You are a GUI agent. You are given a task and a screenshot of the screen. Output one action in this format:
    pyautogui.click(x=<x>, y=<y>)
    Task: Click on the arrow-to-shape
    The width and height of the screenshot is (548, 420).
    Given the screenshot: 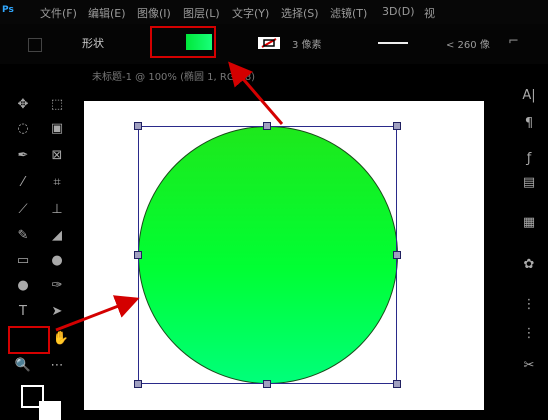 What is the action you would take?
    pyautogui.click(x=97, y=313)
    